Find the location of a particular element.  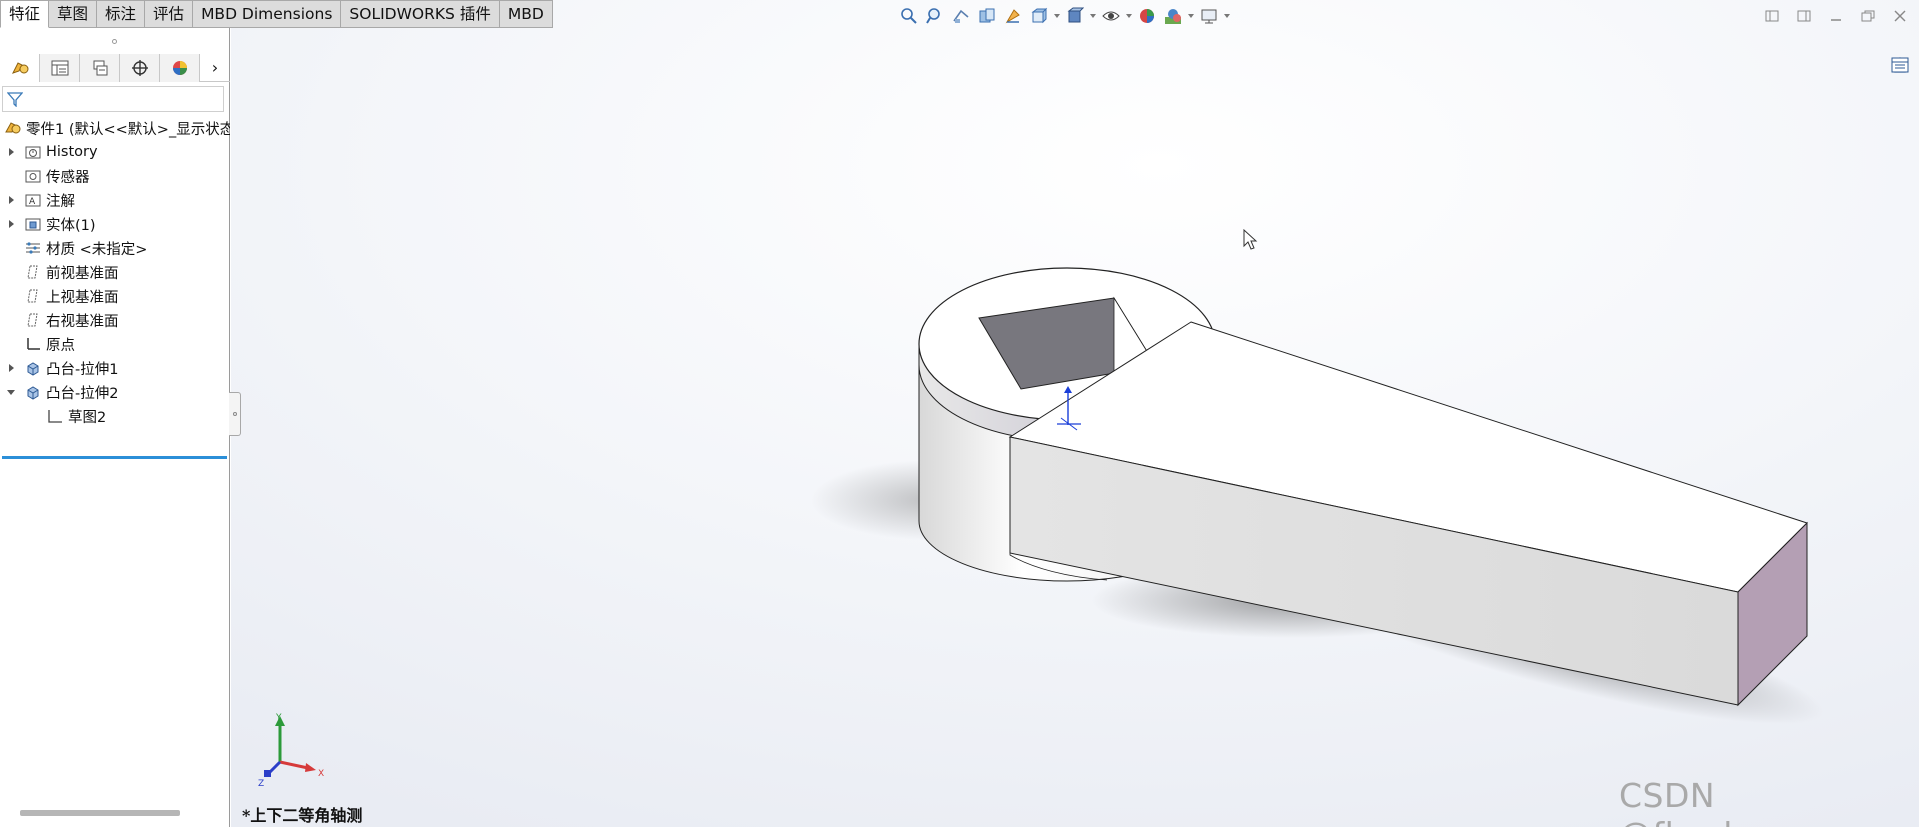

tree-item-sensors: 传感器 is located at coordinates (115, 176).